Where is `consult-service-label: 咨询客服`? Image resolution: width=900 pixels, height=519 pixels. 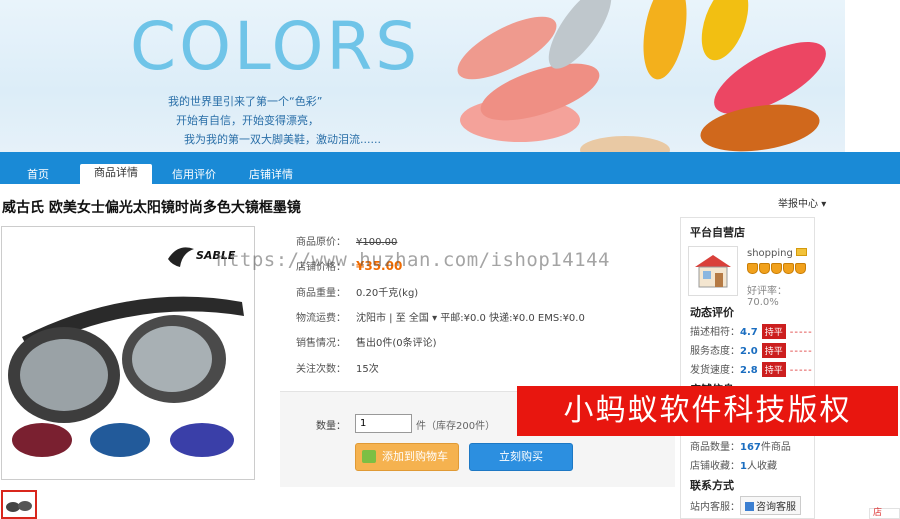 consult-service-label: 咨询客服 is located at coordinates (776, 507).